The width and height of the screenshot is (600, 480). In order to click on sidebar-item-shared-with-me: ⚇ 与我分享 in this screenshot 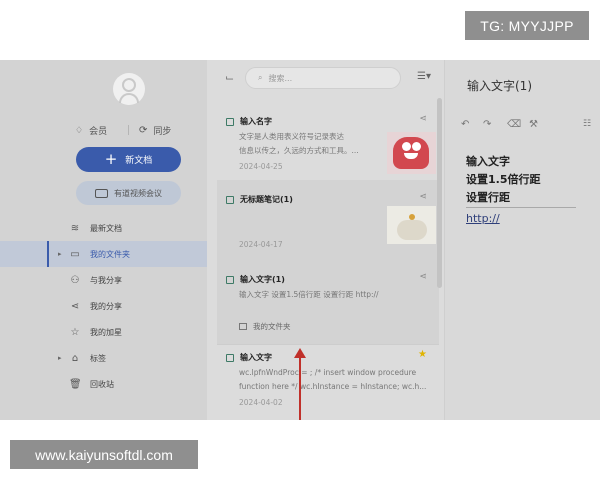, I will do `click(103, 280)`.